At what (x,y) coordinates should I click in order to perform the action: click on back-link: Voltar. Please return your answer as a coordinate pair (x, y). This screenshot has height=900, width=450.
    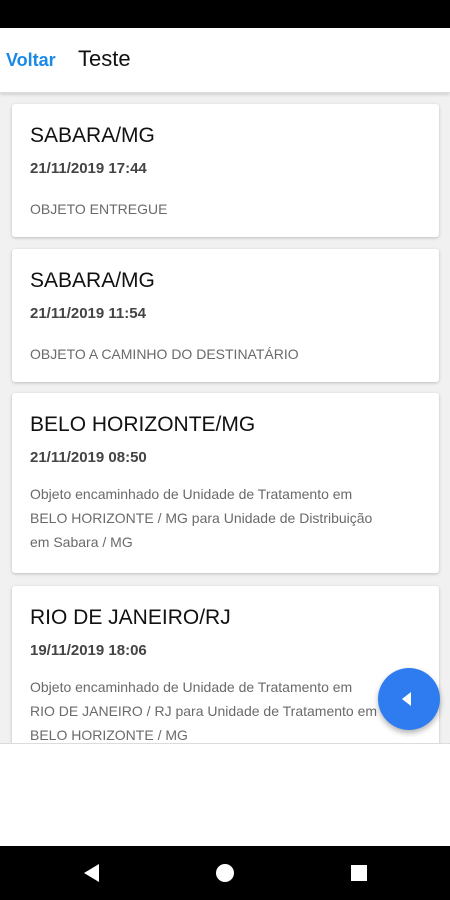
    Looking at the image, I should click on (31, 60).